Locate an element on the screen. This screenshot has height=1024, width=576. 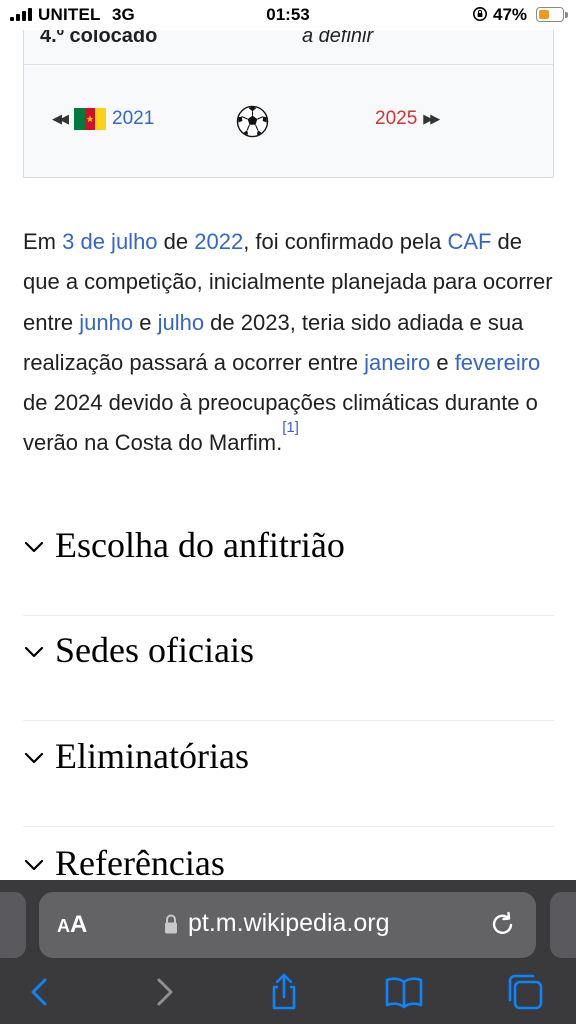
link-fevereiro: fevereiro is located at coordinates (498, 362).